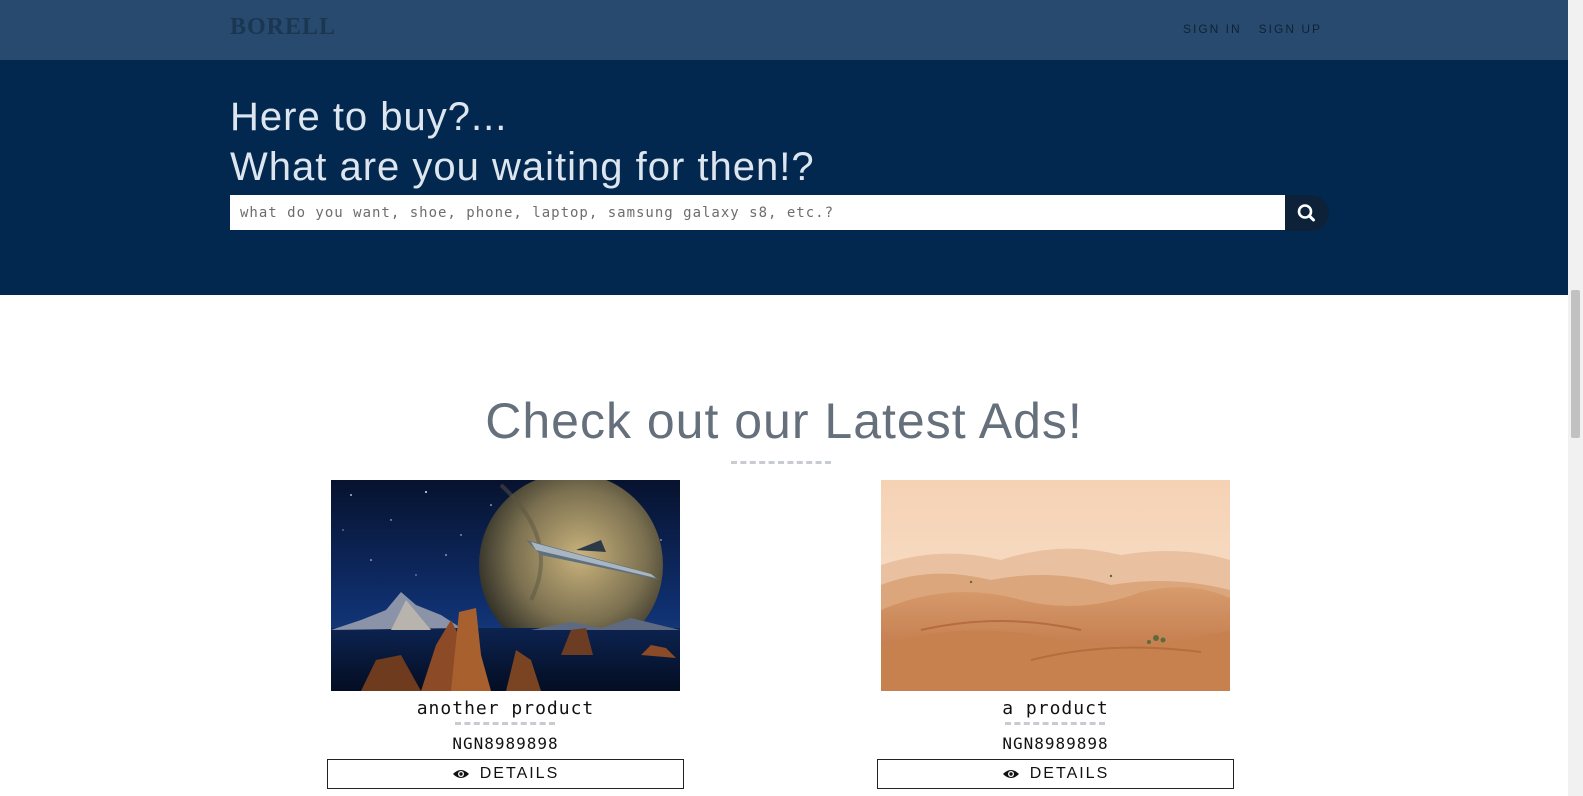  I want to click on heading-divider, so click(781, 462).